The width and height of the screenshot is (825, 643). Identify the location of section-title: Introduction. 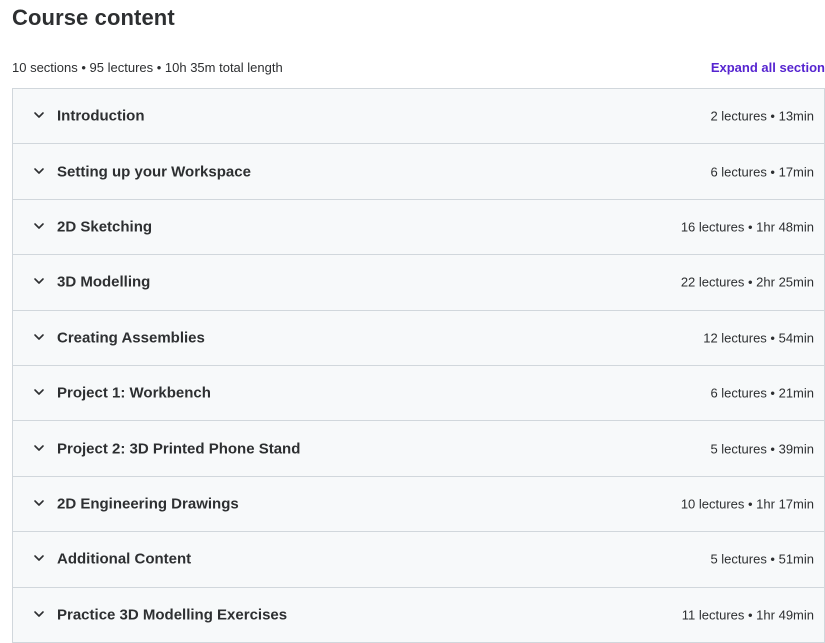
(101, 116).